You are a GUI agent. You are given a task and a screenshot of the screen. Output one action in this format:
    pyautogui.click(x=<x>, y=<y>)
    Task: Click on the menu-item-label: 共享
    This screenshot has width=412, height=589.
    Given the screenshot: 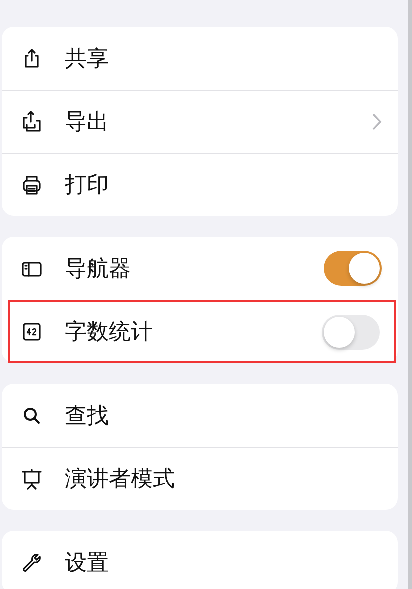 What is the action you would take?
    pyautogui.click(x=87, y=60)
    